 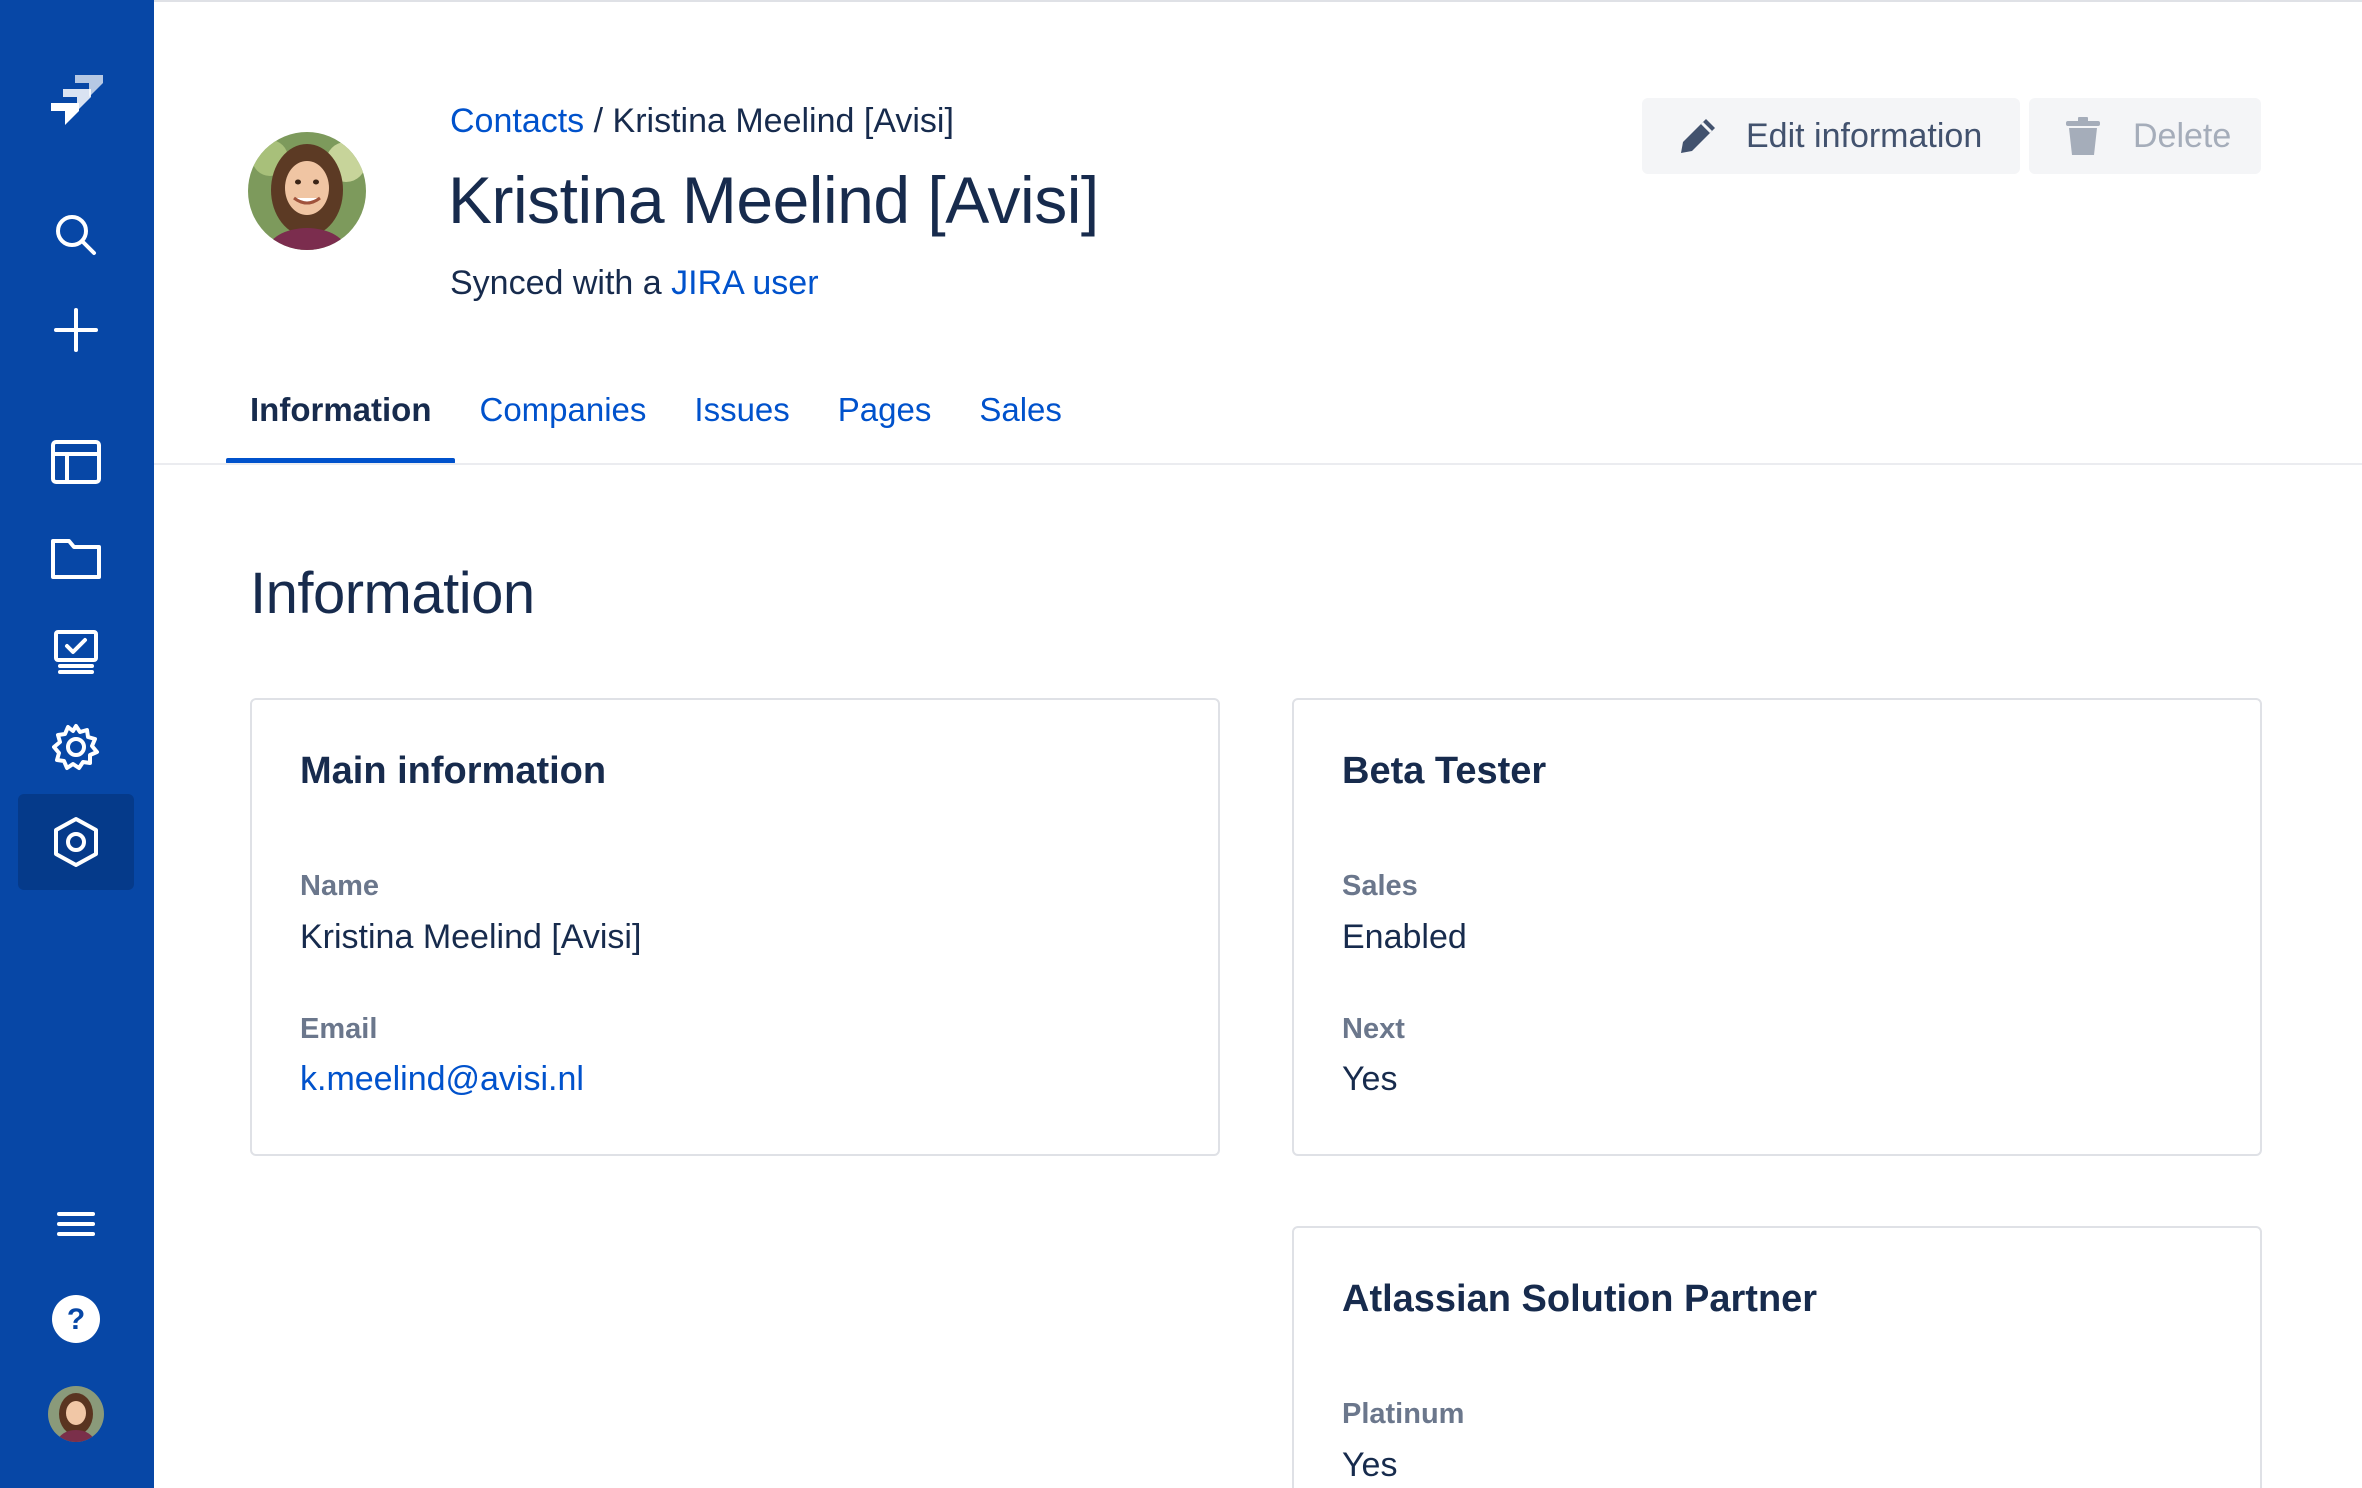 I want to click on field-value-platinum: Yes, so click(x=1370, y=1465).